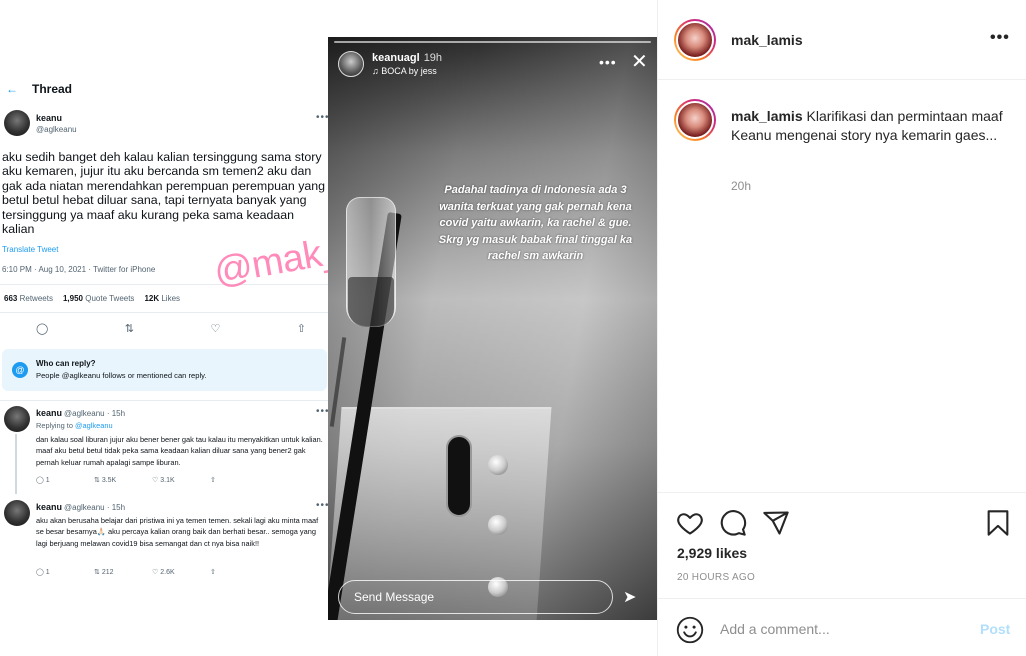  What do you see at coordinates (109, 480) in the screenshot?
I see `retweet-count: 3.5K` at bounding box center [109, 480].